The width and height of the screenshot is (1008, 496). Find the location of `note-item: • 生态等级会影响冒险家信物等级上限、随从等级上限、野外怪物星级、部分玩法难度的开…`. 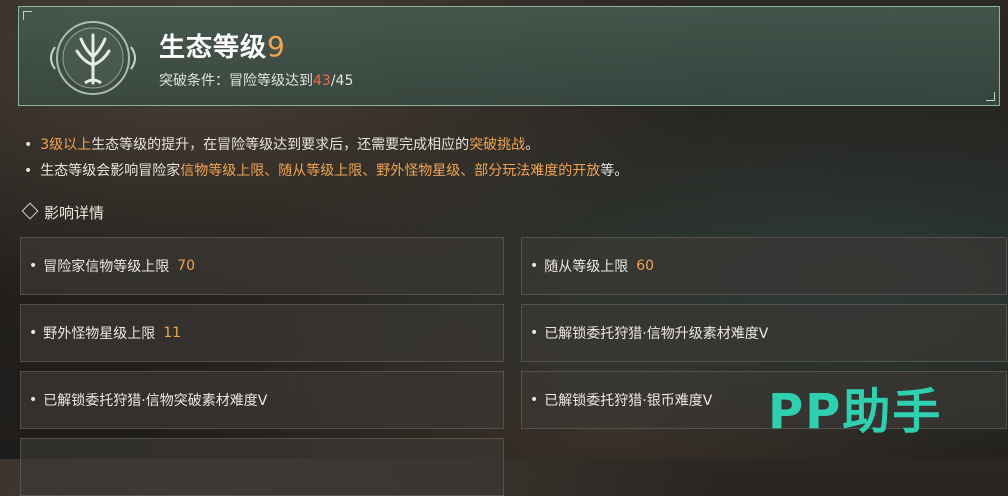

note-item: • 生态等级会影响冒险家信物等级上限、随从等级上限、野外怪物星级、部分玩法难度的开… is located at coordinates (326, 171).